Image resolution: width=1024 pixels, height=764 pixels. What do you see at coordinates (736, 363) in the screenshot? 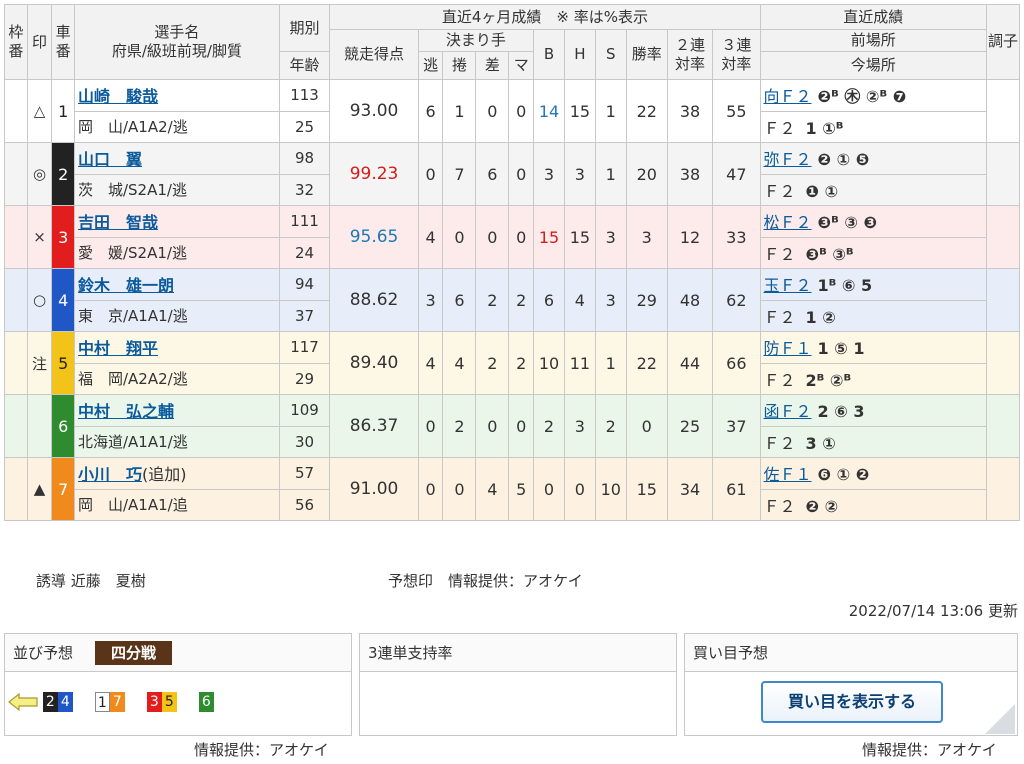
I see `trio-rate: 66` at bounding box center [736, 363].